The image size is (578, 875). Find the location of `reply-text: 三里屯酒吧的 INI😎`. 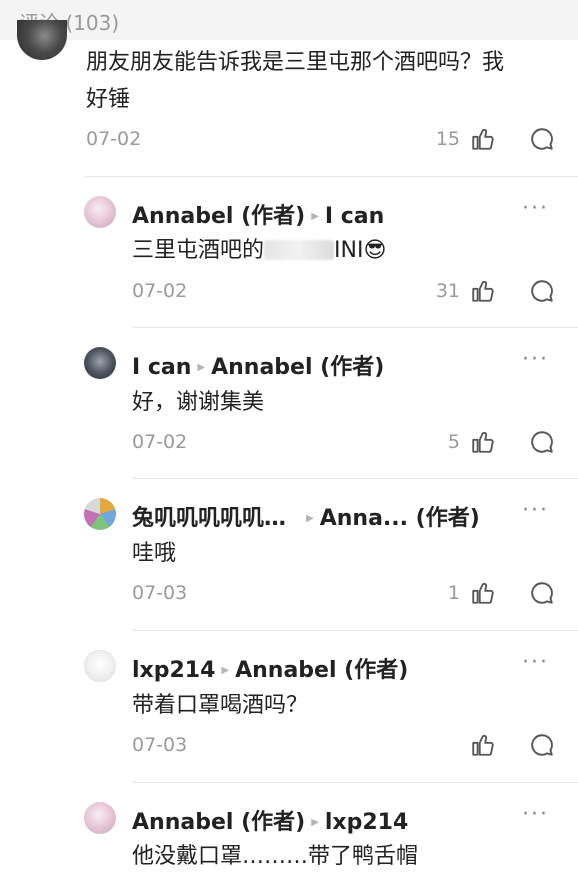

reply-text: 三里屯酒吧的 INI😎 is located at coordinates (259, 250).